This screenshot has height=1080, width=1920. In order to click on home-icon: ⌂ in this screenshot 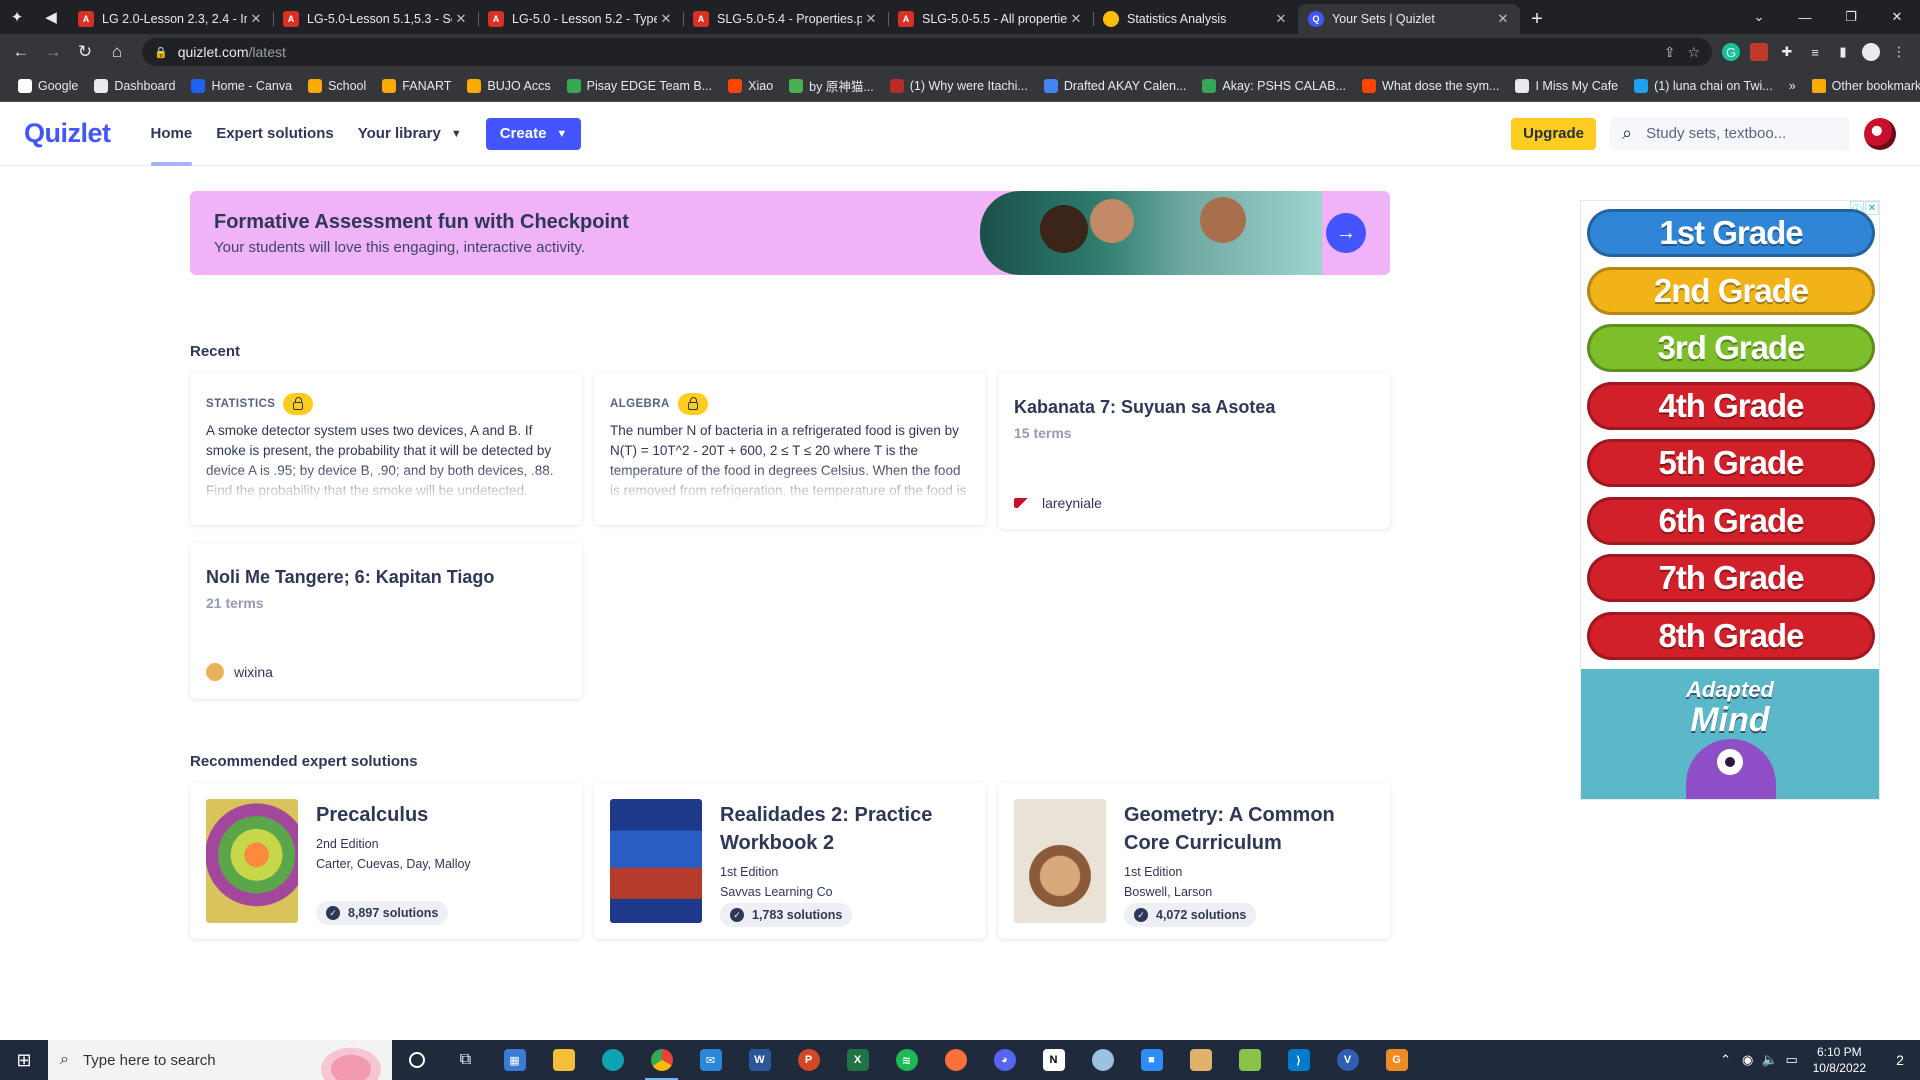, I will do `click(117, 52)`.